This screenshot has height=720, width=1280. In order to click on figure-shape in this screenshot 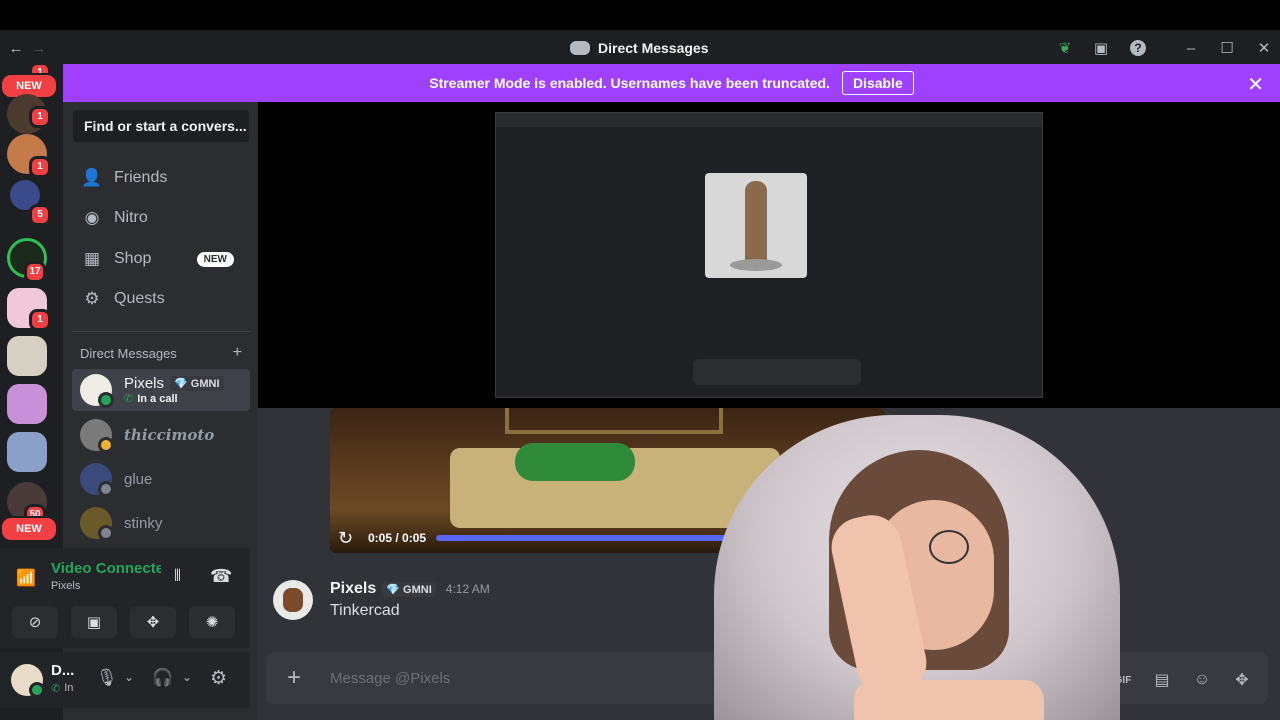, I will do `click(756, 221)`.